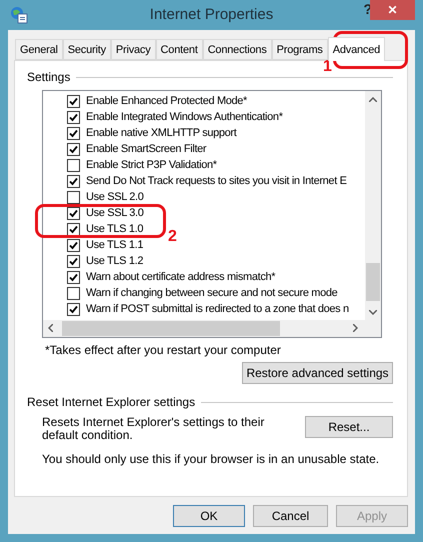 This screenshot has width=423, height=542. What do you see at coordinates (154, 429) in the screenshot?
I see `reset-description: Resets Internet Explorer's settings to their default condition.` at bounding box center [154, 429].